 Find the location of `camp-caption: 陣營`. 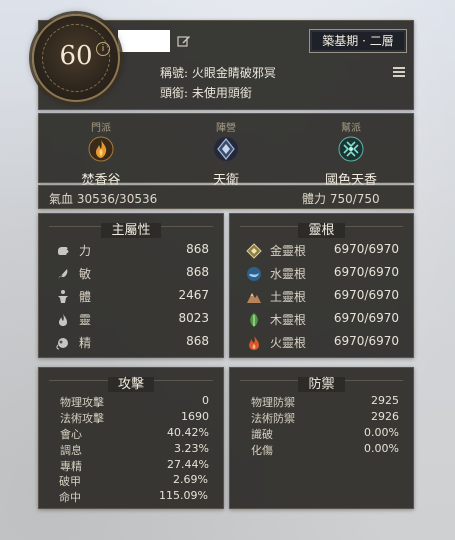

camp-caption: 陣營 is located at coordinates (226, 128).